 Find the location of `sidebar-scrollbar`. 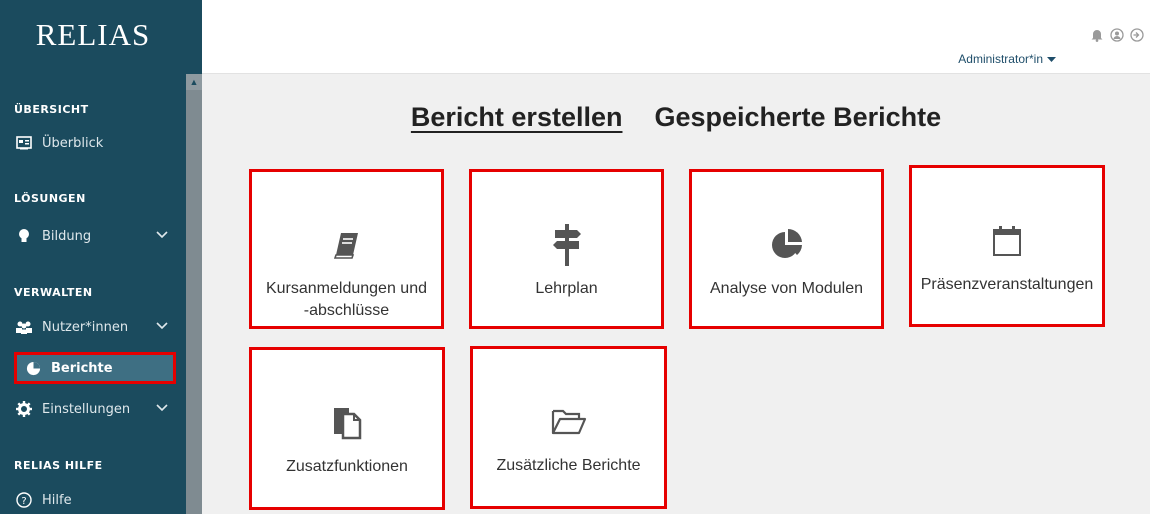

sidebar-scrollbar is located at coordinates (194, 294).